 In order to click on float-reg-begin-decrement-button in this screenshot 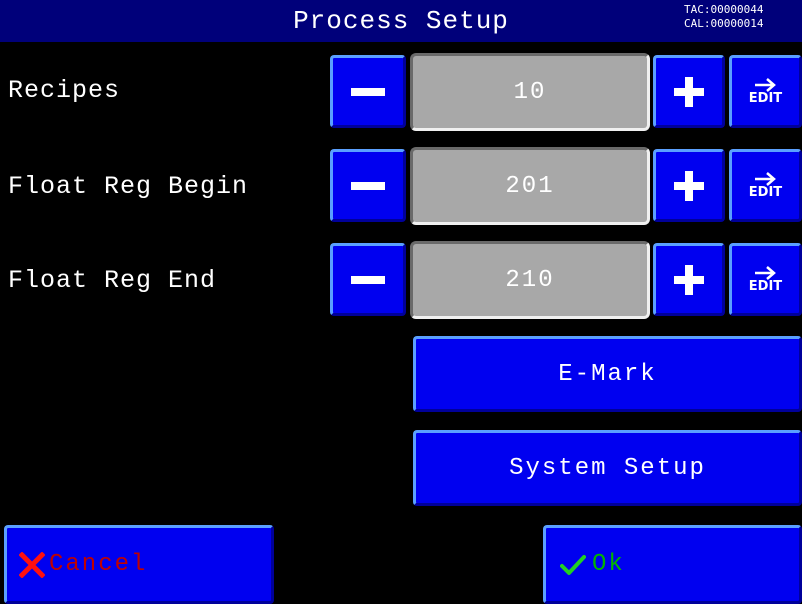, I will do `click(368, 185)`.